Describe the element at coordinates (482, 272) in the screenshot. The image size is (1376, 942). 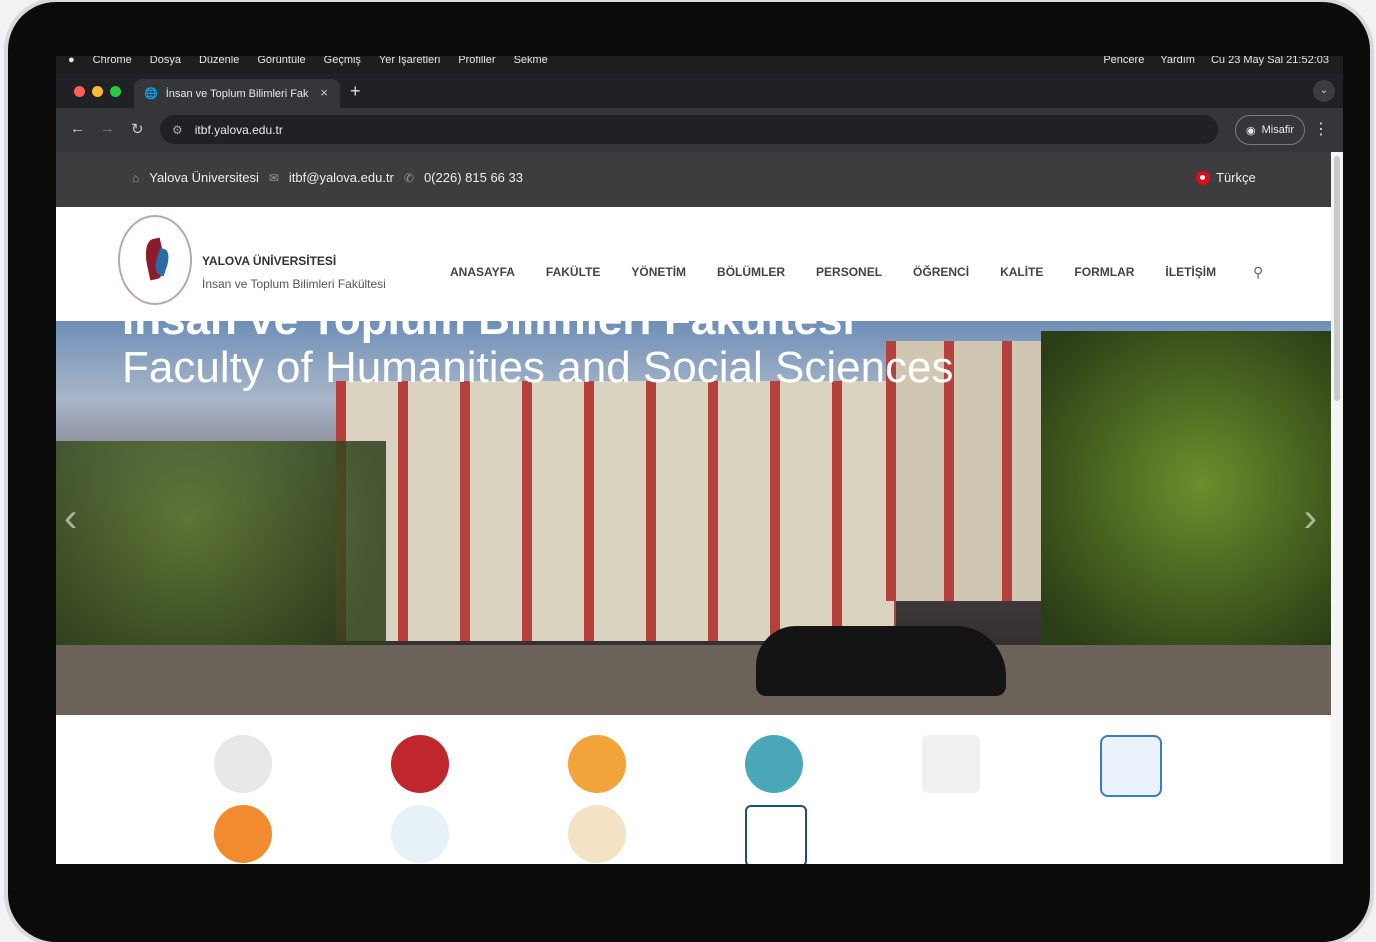
I see `nav-anasayfa: ANASAYFA` at that location.